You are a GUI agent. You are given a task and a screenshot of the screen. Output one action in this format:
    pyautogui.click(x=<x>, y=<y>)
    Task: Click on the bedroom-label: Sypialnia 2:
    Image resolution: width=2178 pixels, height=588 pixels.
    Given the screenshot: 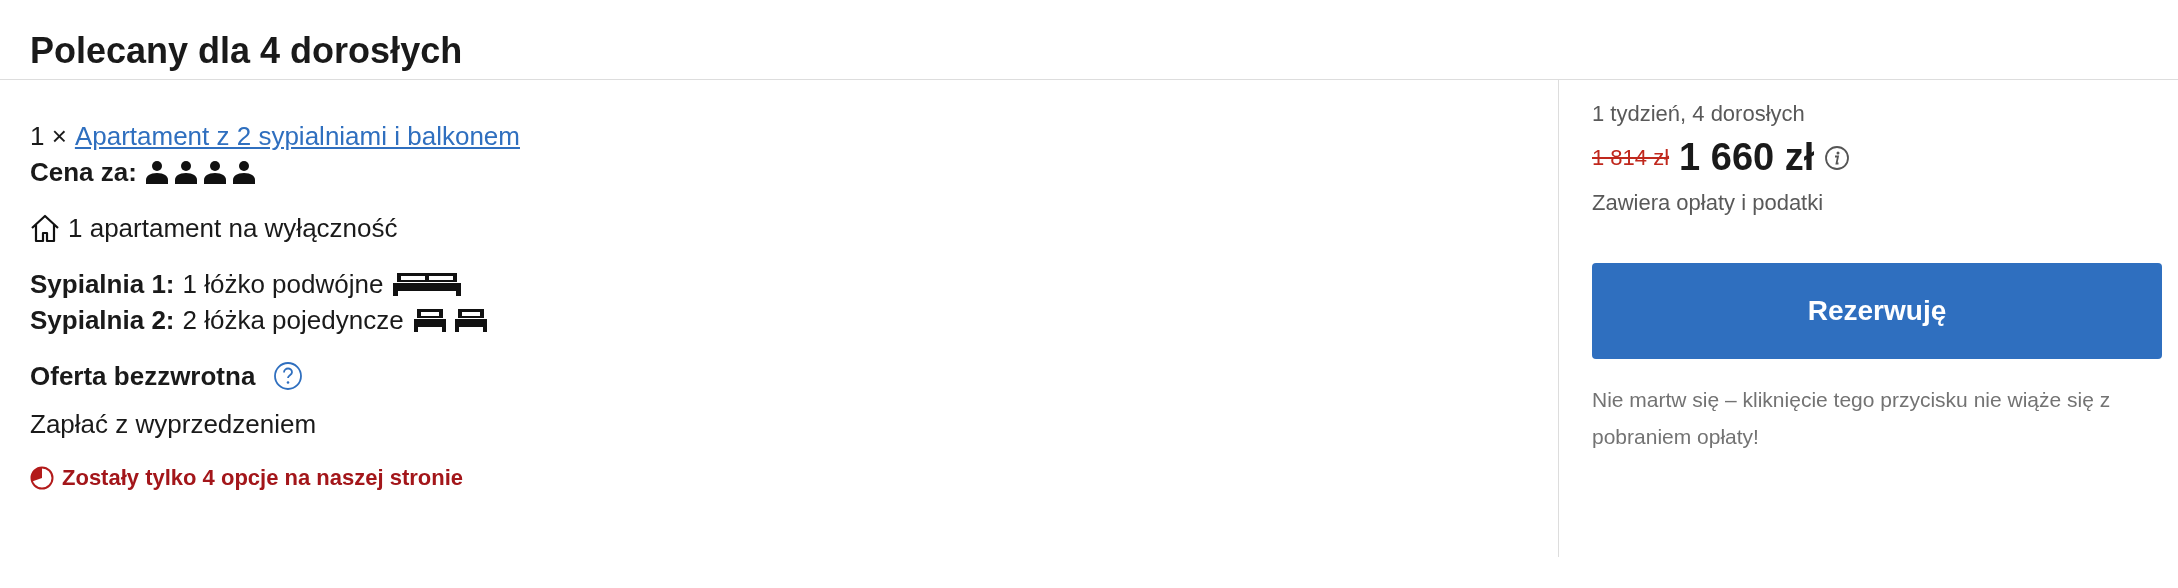 What is the action you would take?
    pyautogui.click(x=102, y=320)
    